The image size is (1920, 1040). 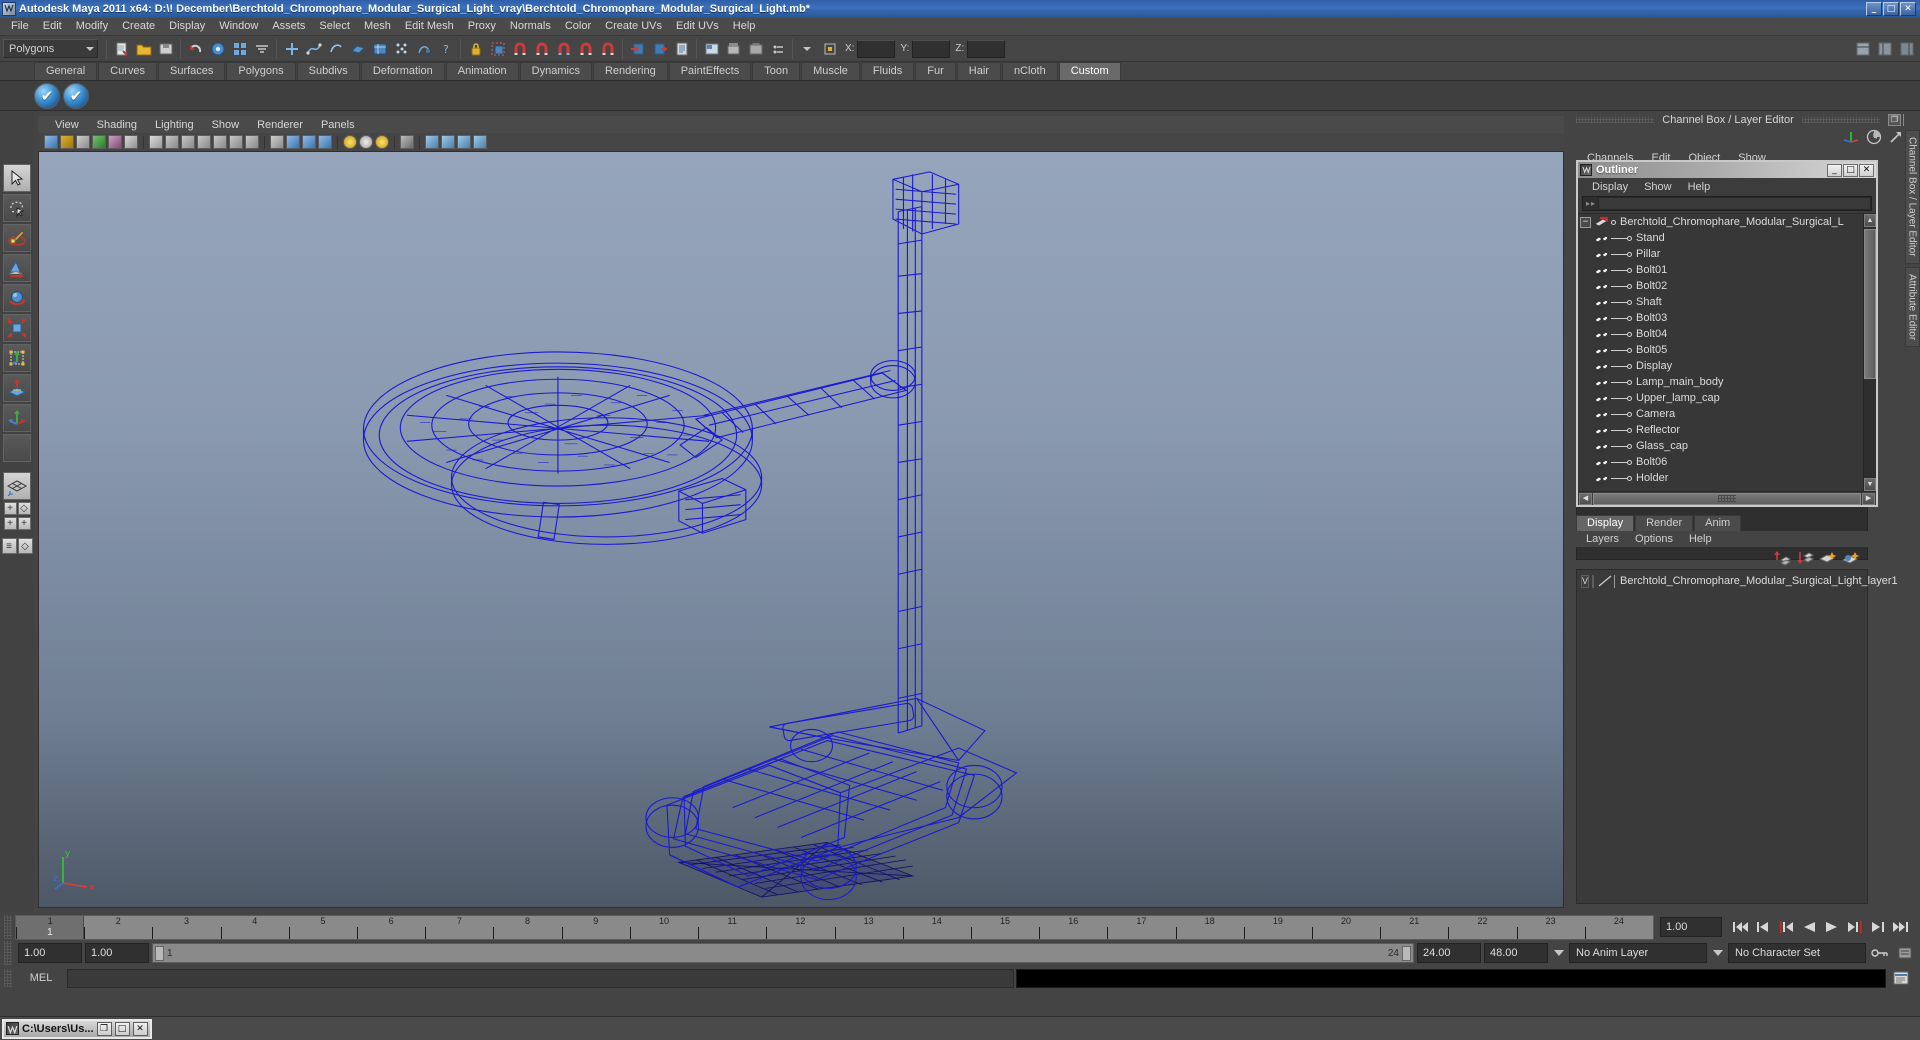 What do you see at coordinates (744, 26) in the screenshot?
I see `menu-help: Help` at bounding box center [744, 26].